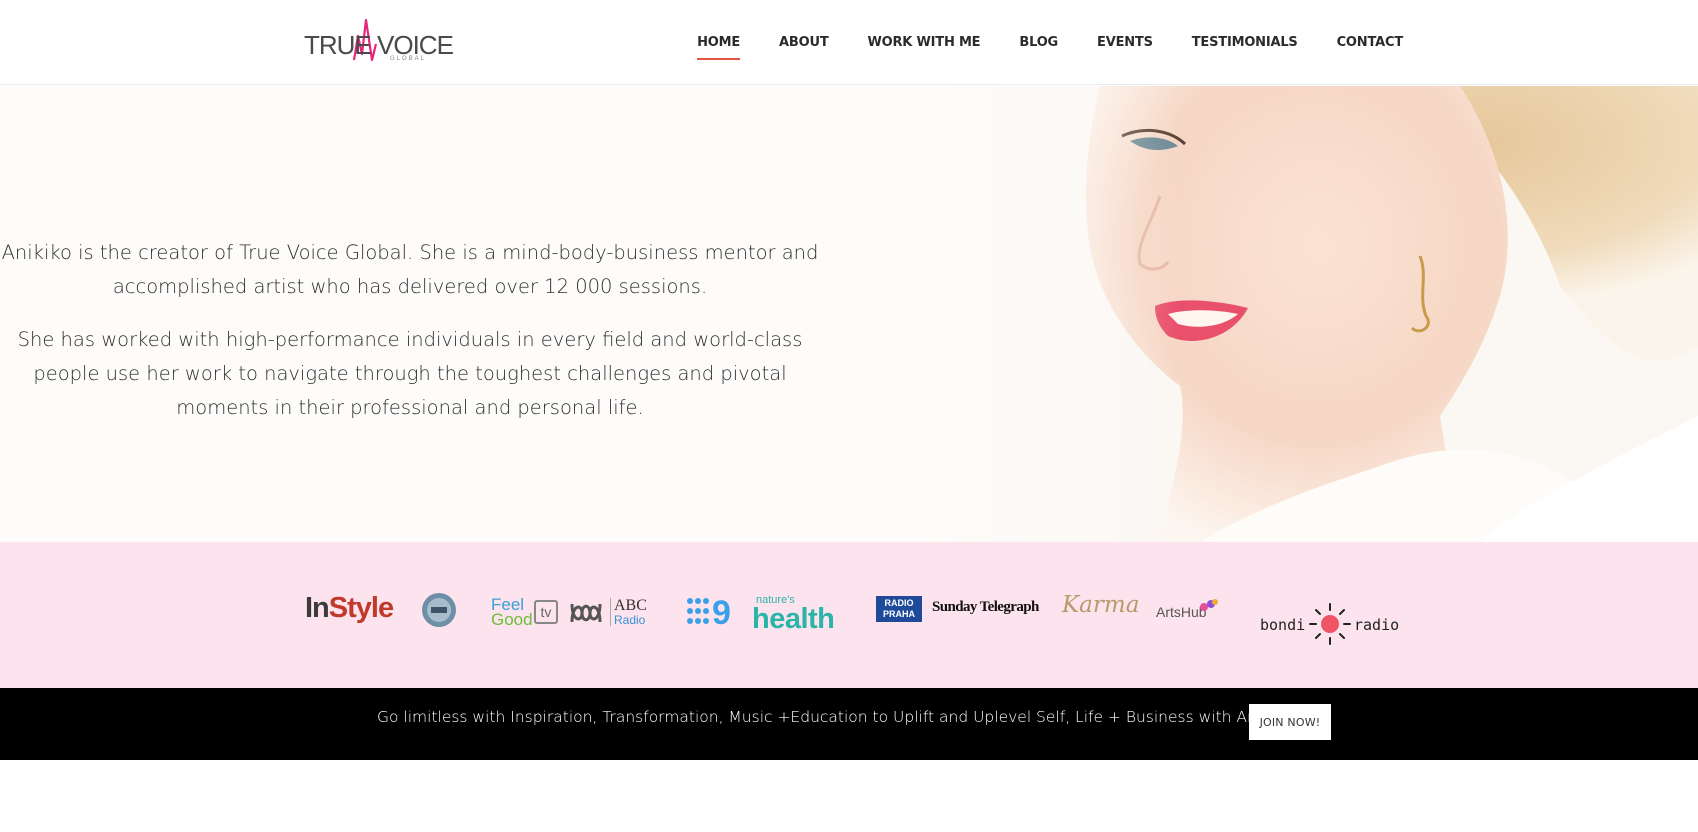  What do you see at coordinates (1181, 612) in the screenshot?
I see `logo-artshub: ArtsHub` at bounding box center [1181, 612].